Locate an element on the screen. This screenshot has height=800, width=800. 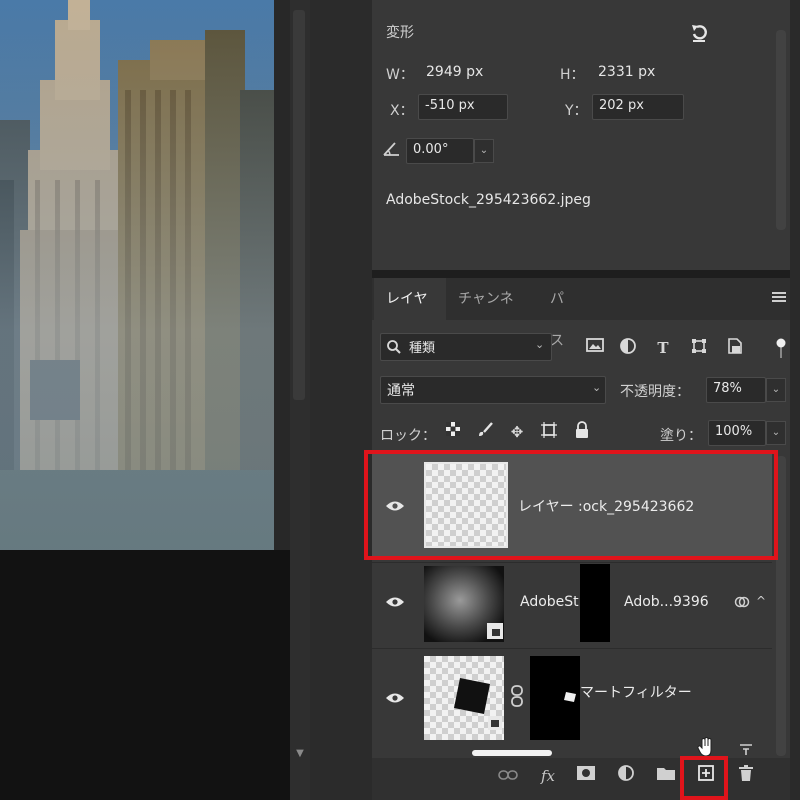
adjustment-icon is located at coordinates (626, 776).